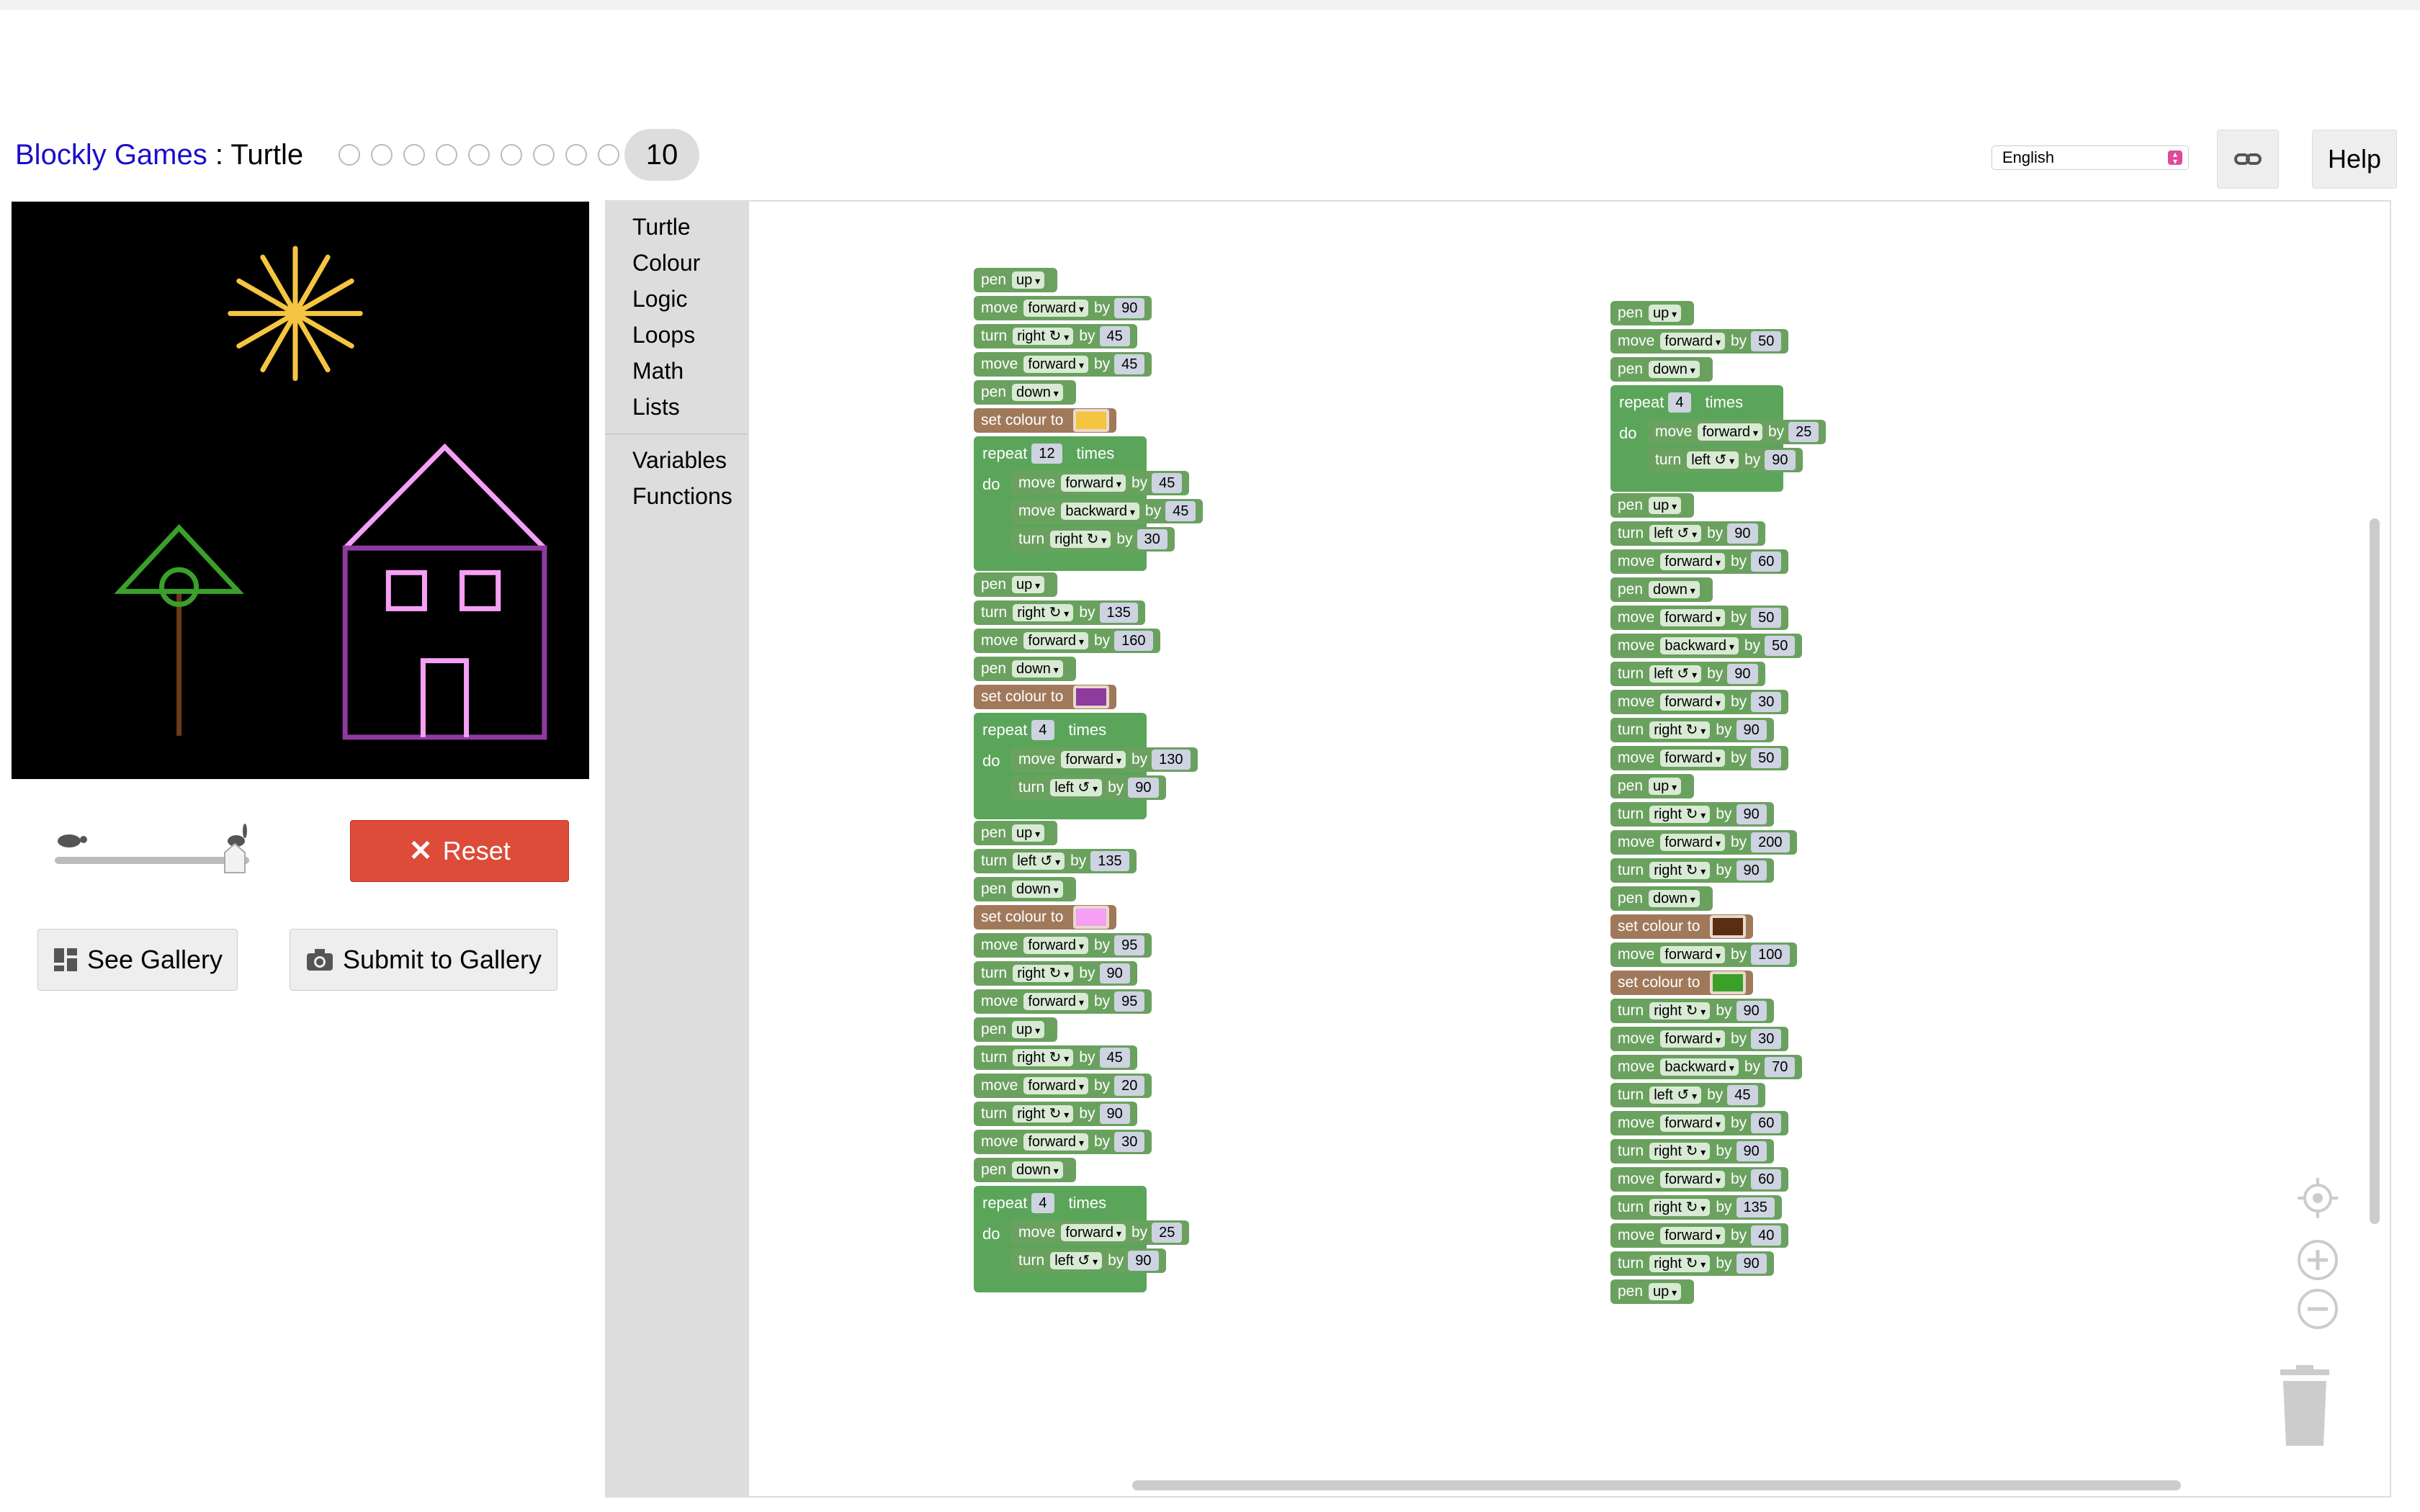 This screenshot has width=2420, height=1512. I want to click on repeat-count-input: 4, so click(1042, 730).